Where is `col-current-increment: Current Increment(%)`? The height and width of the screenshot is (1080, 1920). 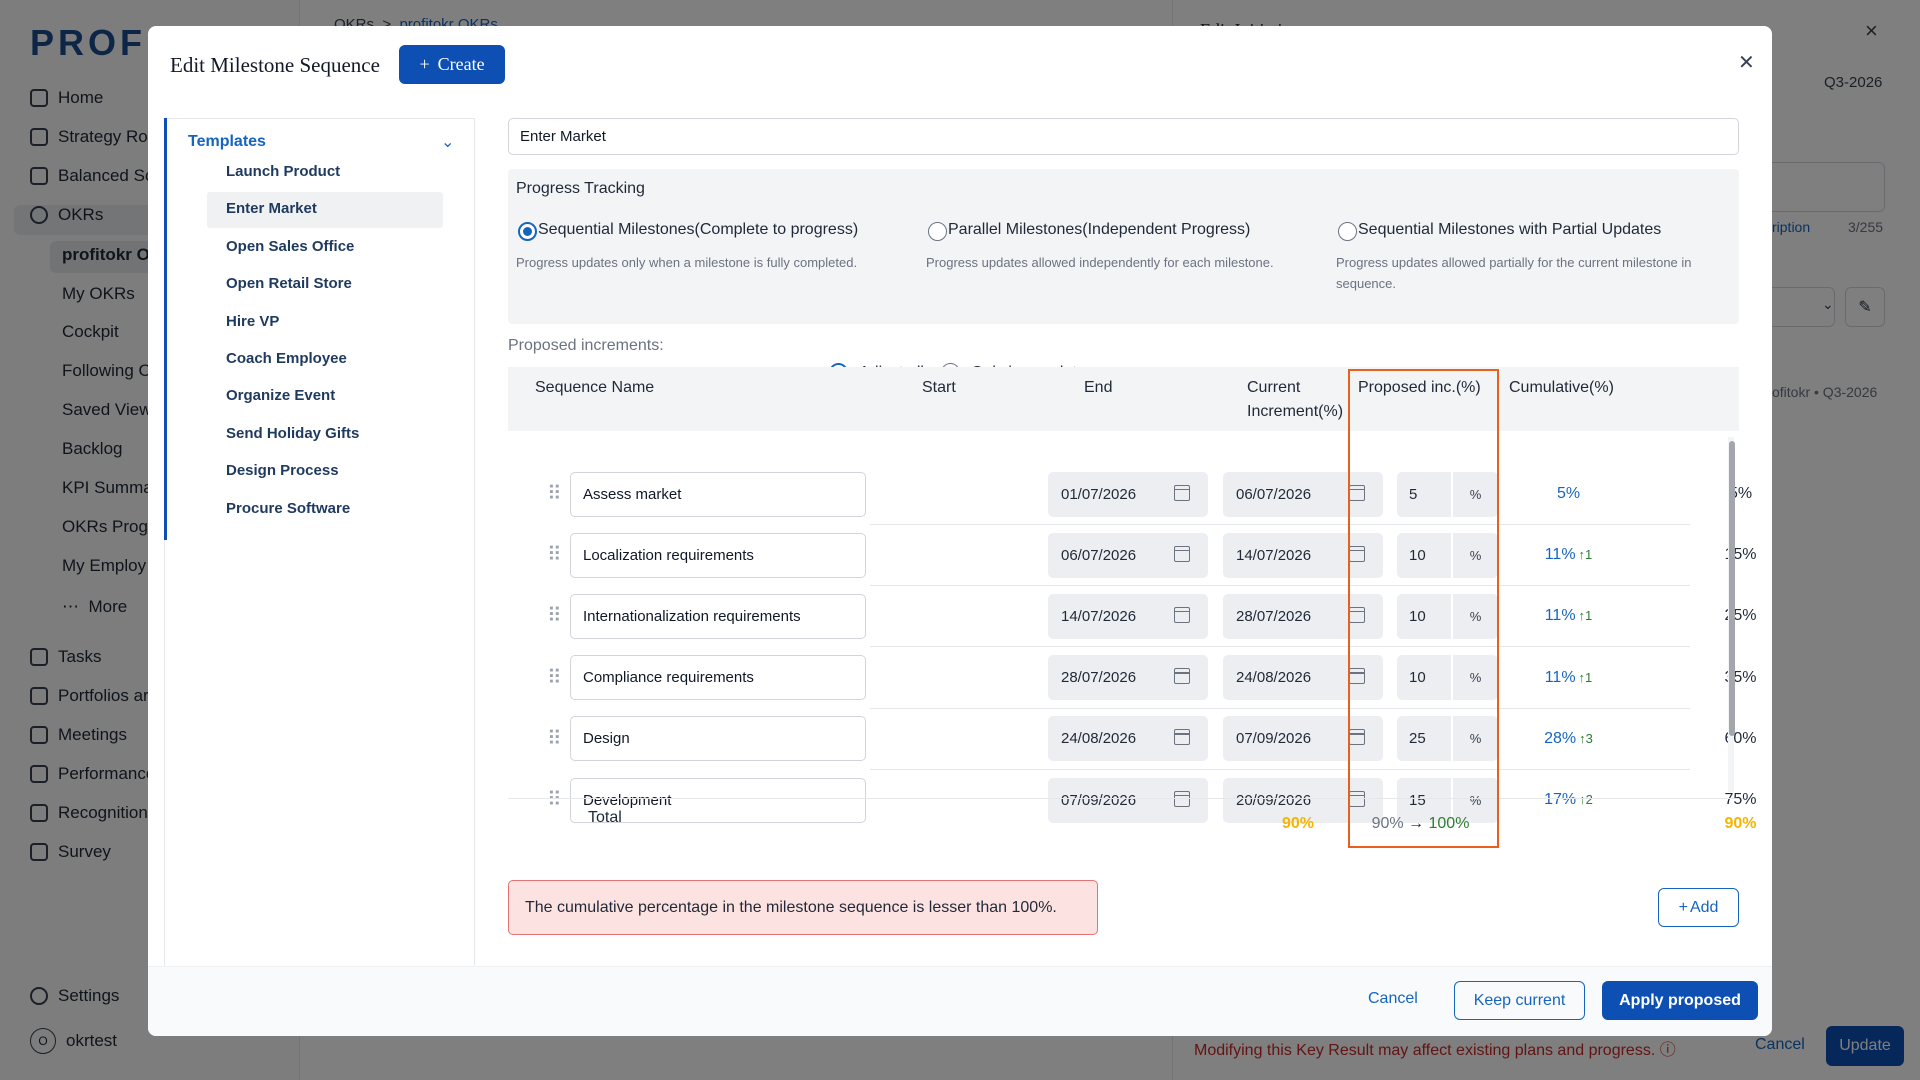
col-current-increment: Current Increment(%) is located at coordinates (1295, 400).